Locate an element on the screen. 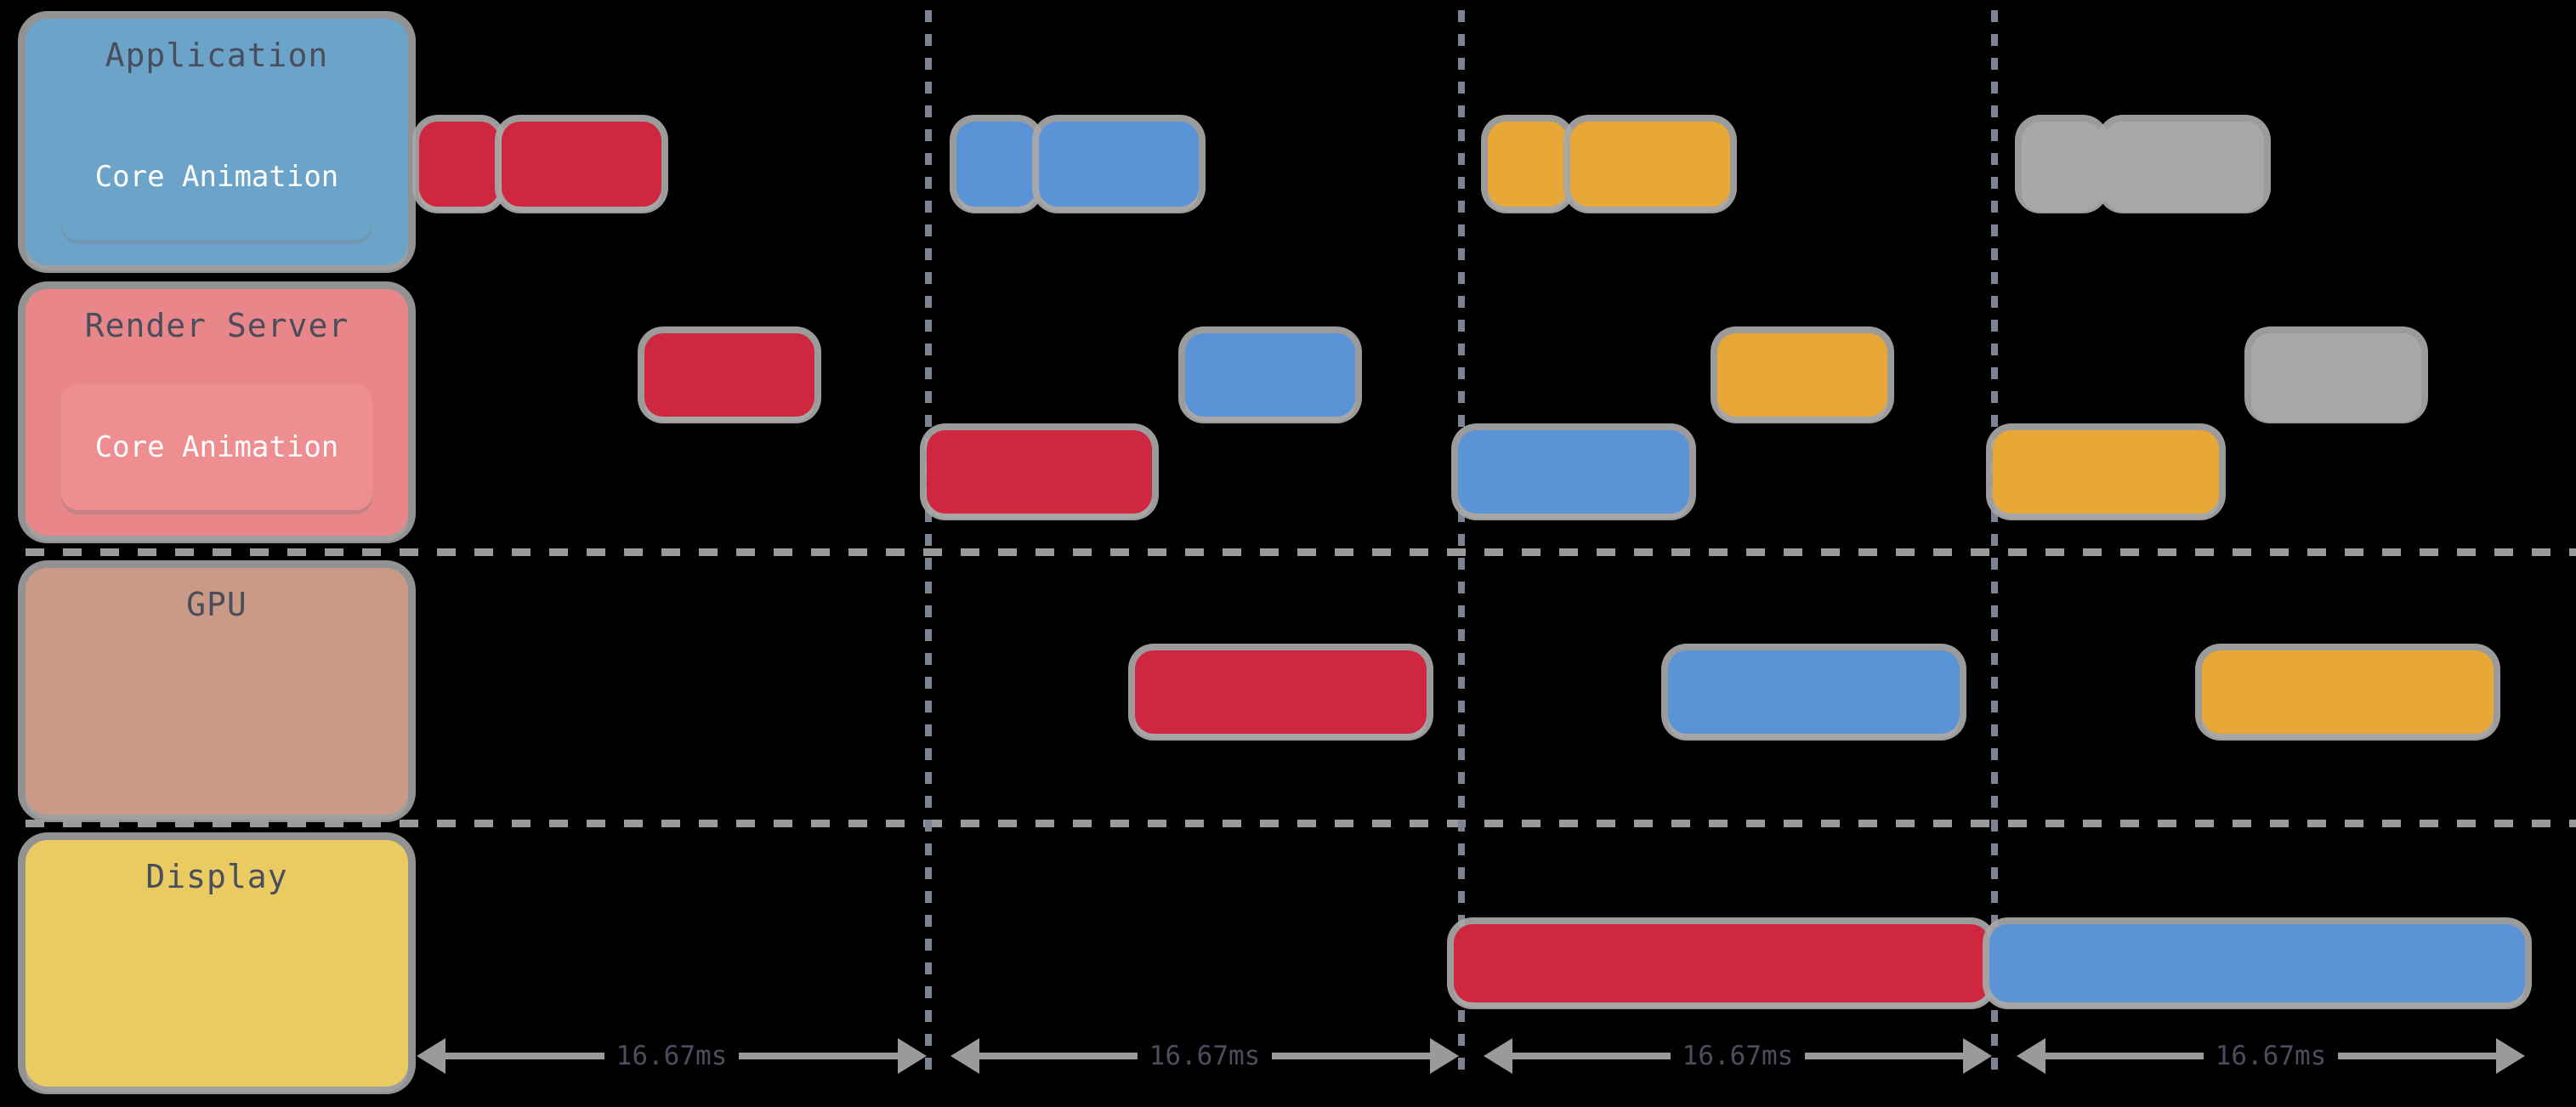 The image size is (2576, 1107). lane-title-display: Display is located at coordinates (217, 876).